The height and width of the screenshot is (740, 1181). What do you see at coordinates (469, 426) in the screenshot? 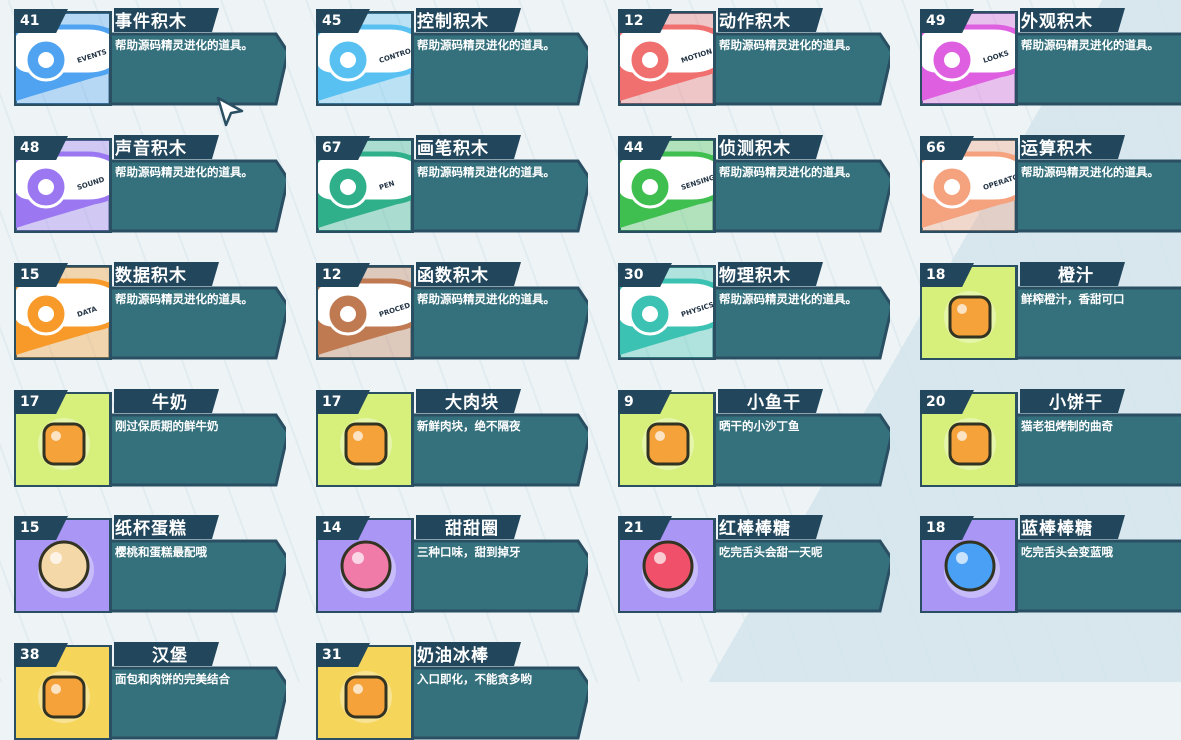
I see `item-description: 新鲜肉块，绝不隔夜` at bounding box center [469, 426].